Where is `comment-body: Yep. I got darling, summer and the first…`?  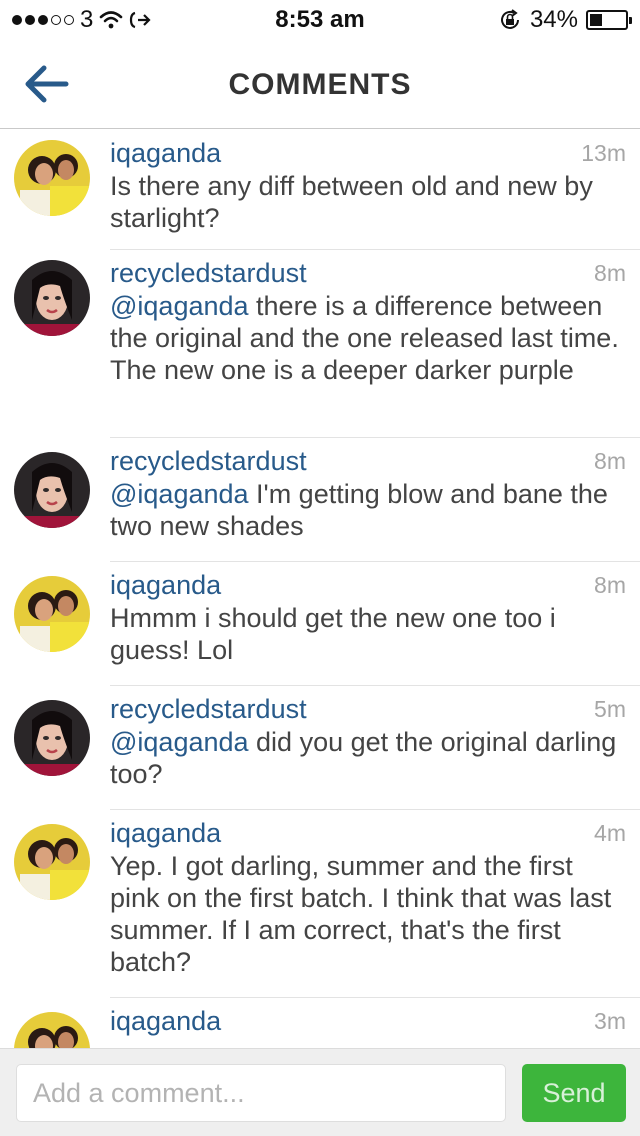 comment-body: Yep. I got darling, summer and the first… is located at coordinates (361, 914).